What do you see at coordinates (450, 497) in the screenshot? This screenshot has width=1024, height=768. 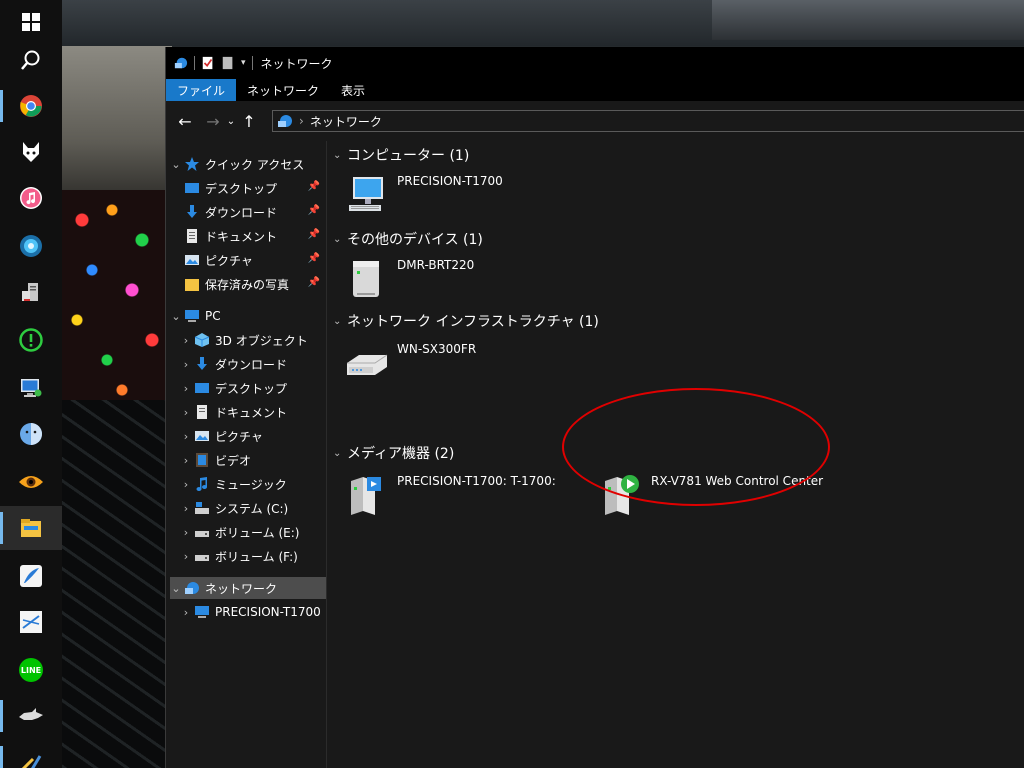 I see `item-precision-media: PRECISION-T1700: T-1700:` at bounding box center [450, 497].